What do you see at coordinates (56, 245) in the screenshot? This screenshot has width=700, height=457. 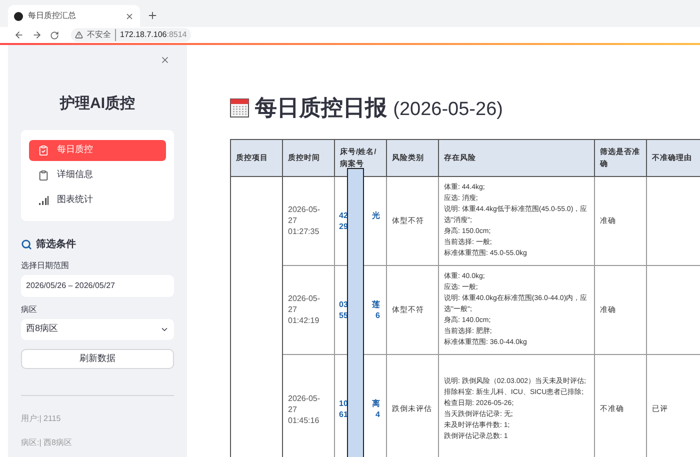 I see `filter-heading: 筛选条件` at bounding box center [56, 245].